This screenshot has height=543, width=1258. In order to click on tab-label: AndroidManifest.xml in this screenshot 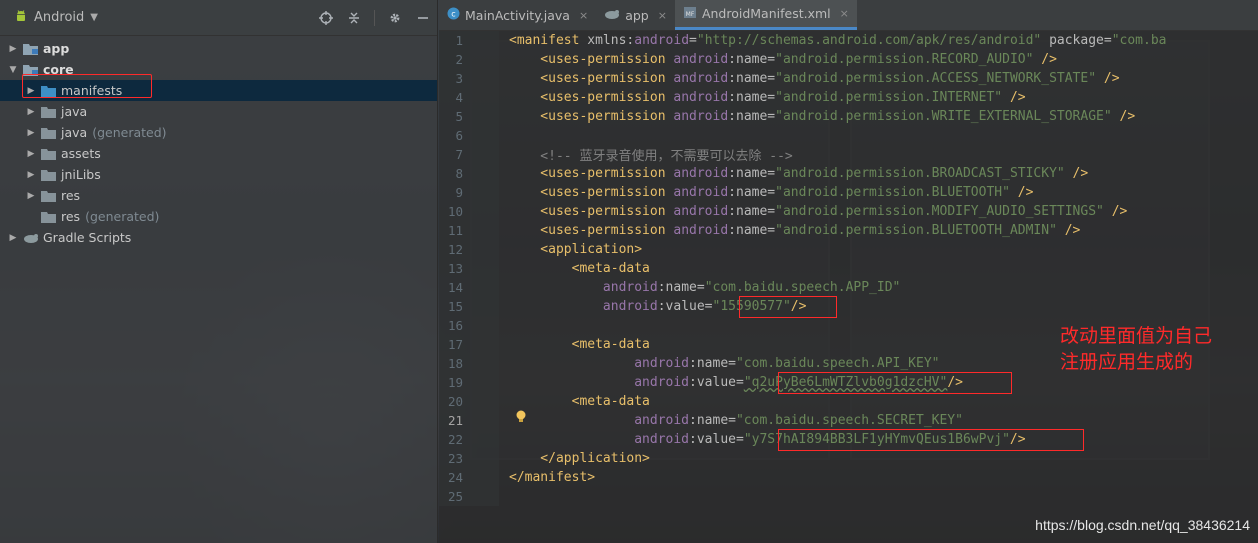, I will do `click(766, 13)`.